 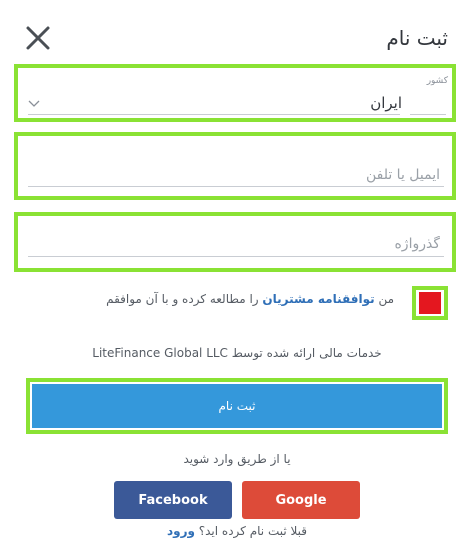 What do you see at coordinates (417, 38) in the screenshot?
I see `page-title: ثبت نام` at bounding box center [417, 38].